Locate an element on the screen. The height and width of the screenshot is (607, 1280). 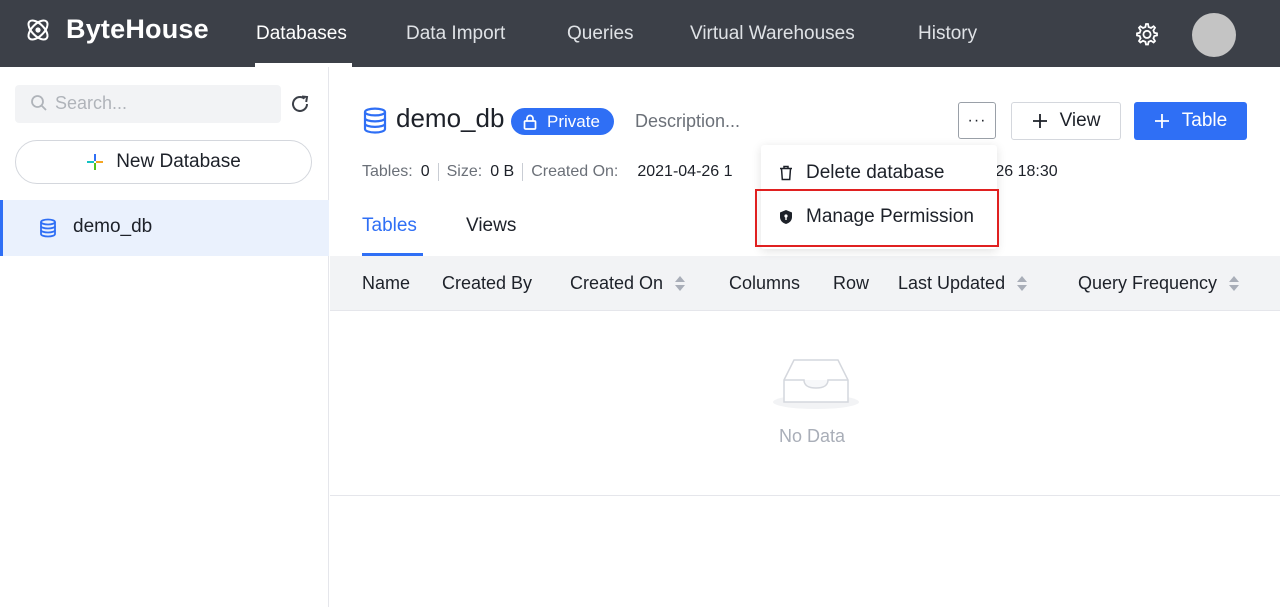
tables-count-label: Tables: is located at coordinates (387, 171).